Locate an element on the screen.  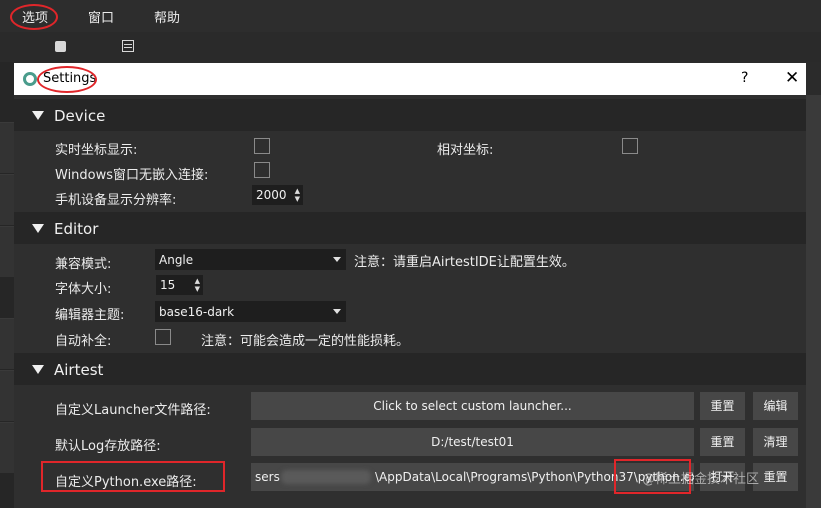
font-size-label: 字体大小: is located at coordinates (83, 289).